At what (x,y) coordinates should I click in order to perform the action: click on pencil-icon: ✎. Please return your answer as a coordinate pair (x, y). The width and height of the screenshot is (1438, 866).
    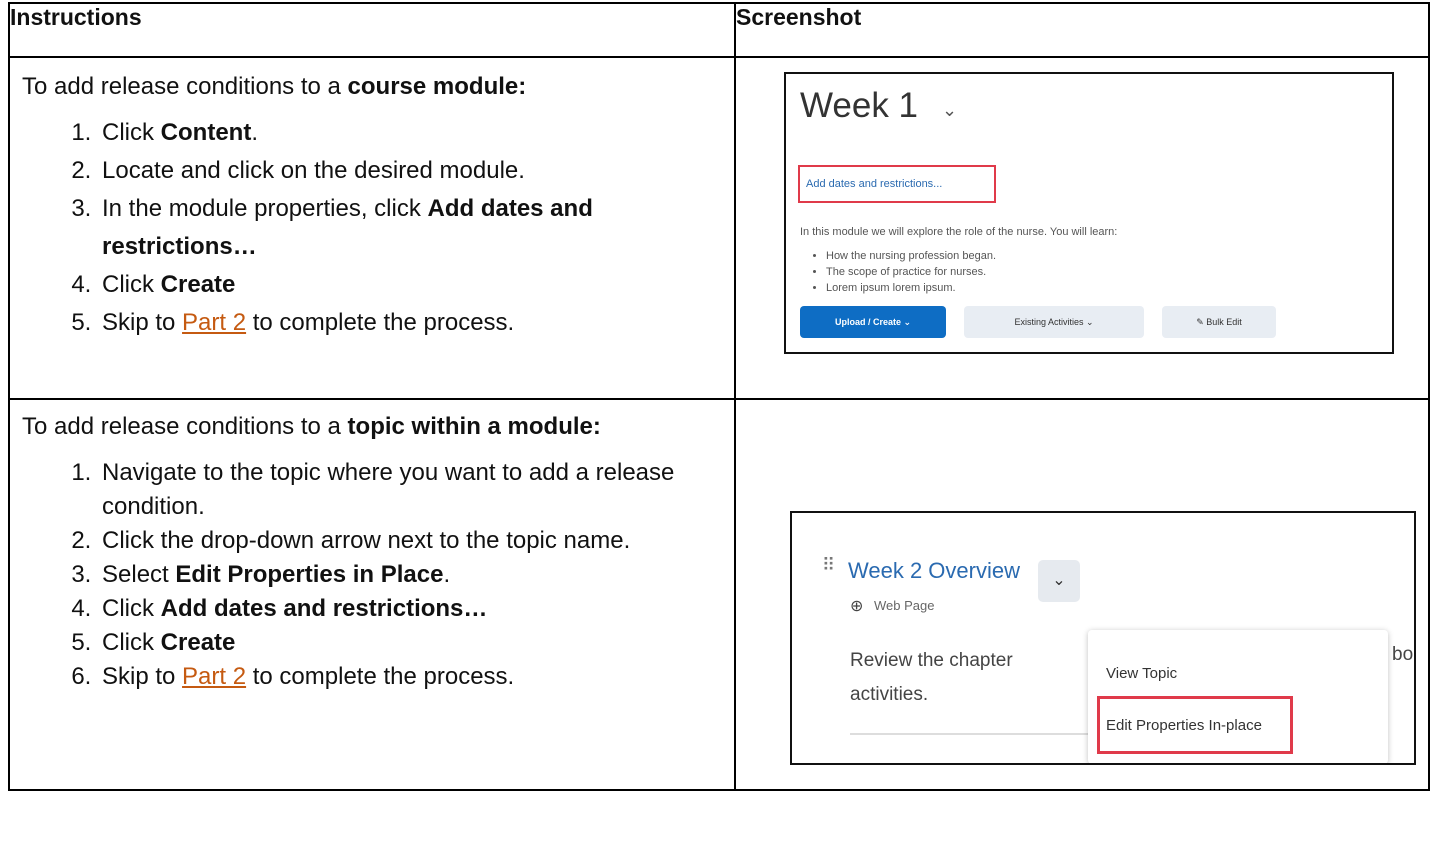
    Looking at the image, I should click on (1200, 322).